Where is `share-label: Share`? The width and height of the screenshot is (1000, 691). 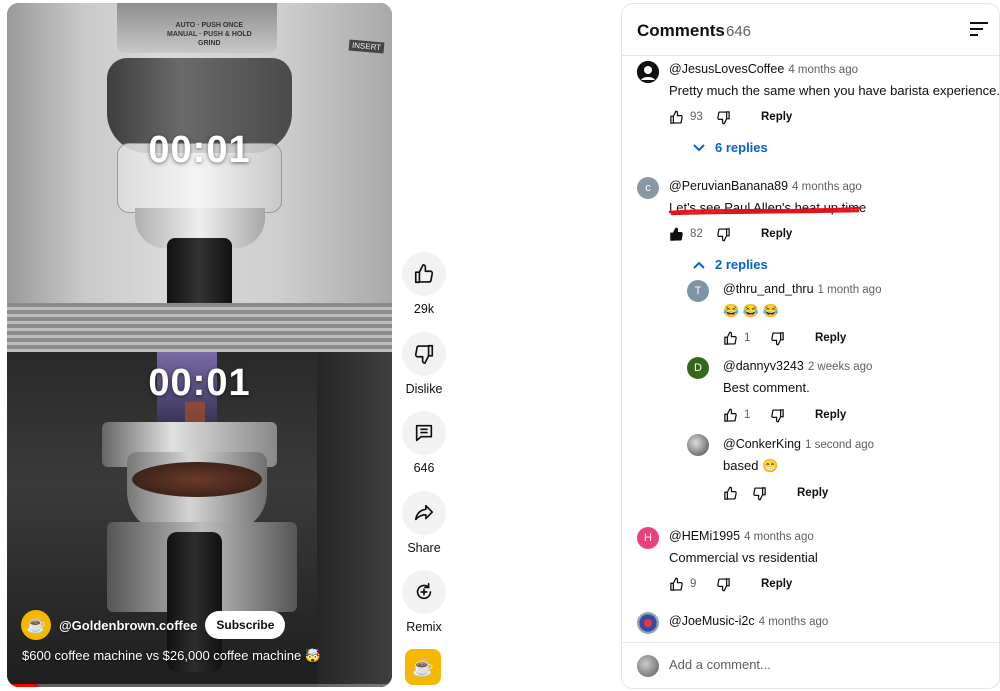
share-label: Share is located at coordinates (424, 547).